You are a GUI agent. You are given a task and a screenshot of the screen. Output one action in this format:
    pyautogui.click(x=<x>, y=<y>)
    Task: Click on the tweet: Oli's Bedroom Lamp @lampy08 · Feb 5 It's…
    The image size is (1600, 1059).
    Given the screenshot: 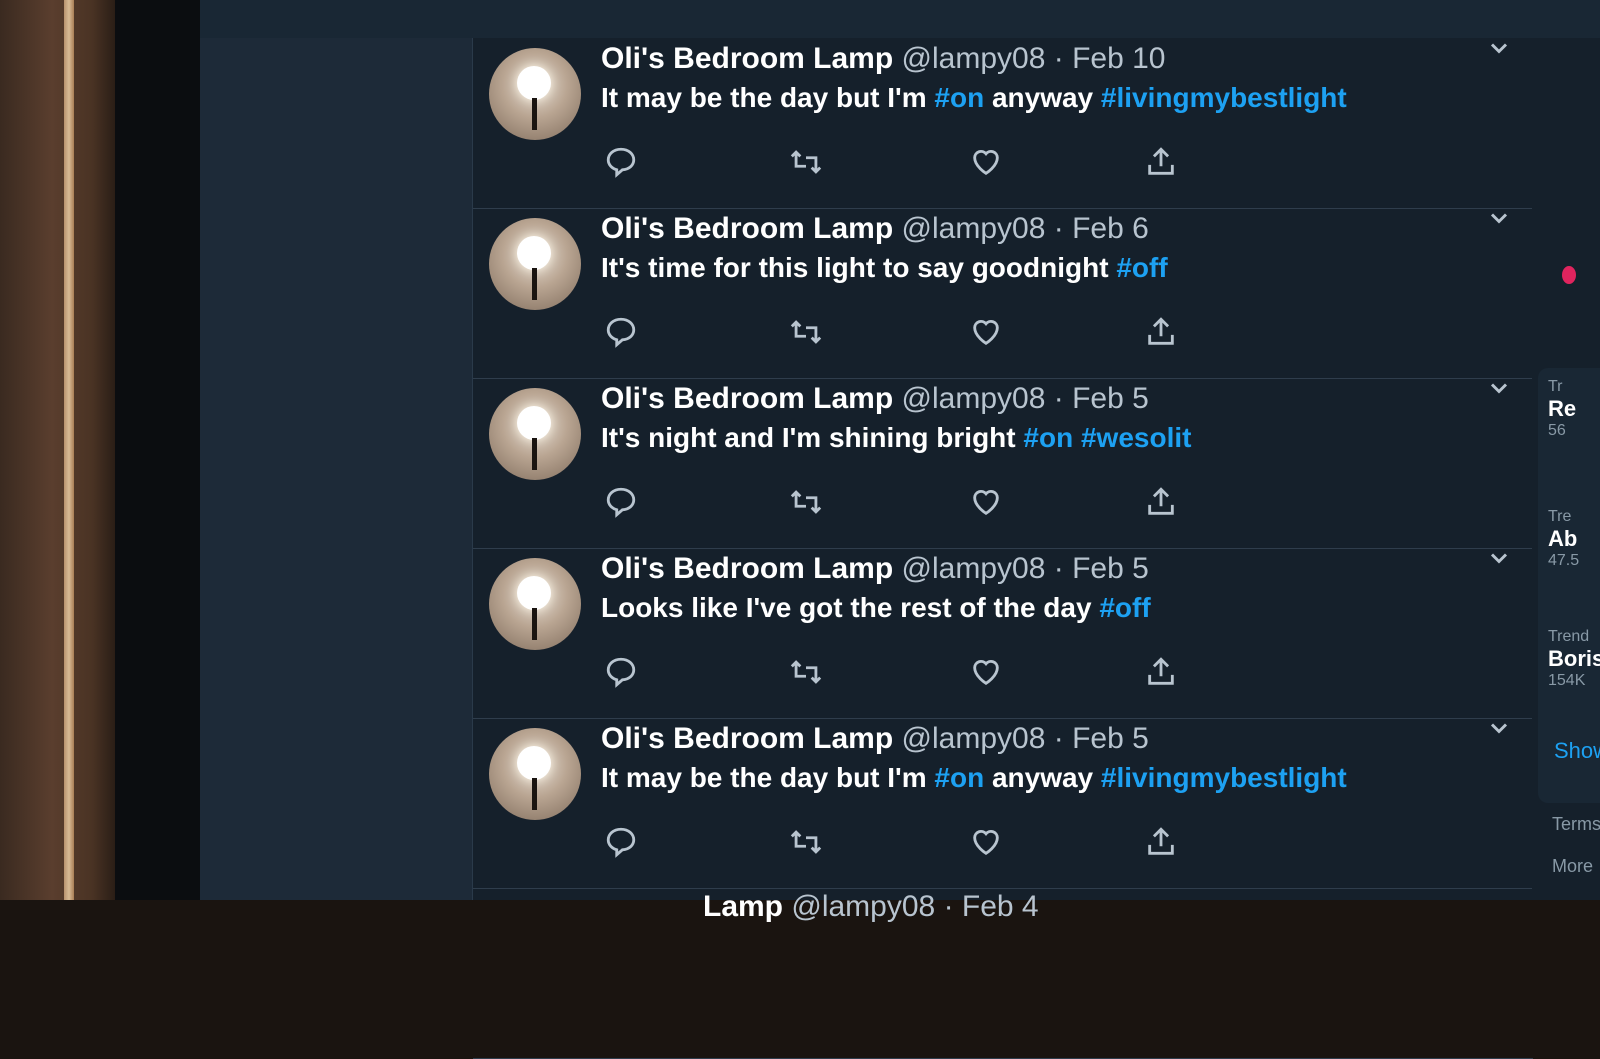 What is the action you would take?
    pyautogui.click(x=1003, y=463)
    